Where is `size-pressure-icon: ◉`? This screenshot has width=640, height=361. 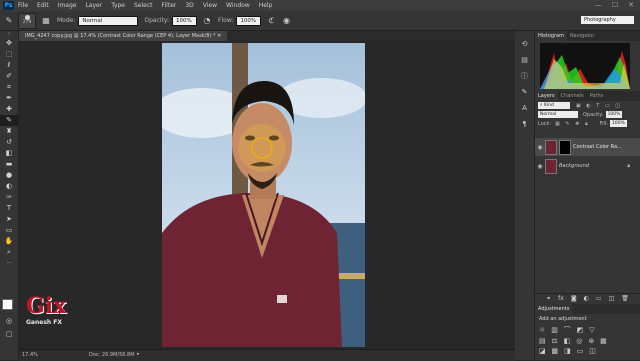
size-pressure-icon: ◉ is located at coordinates (286, 21).